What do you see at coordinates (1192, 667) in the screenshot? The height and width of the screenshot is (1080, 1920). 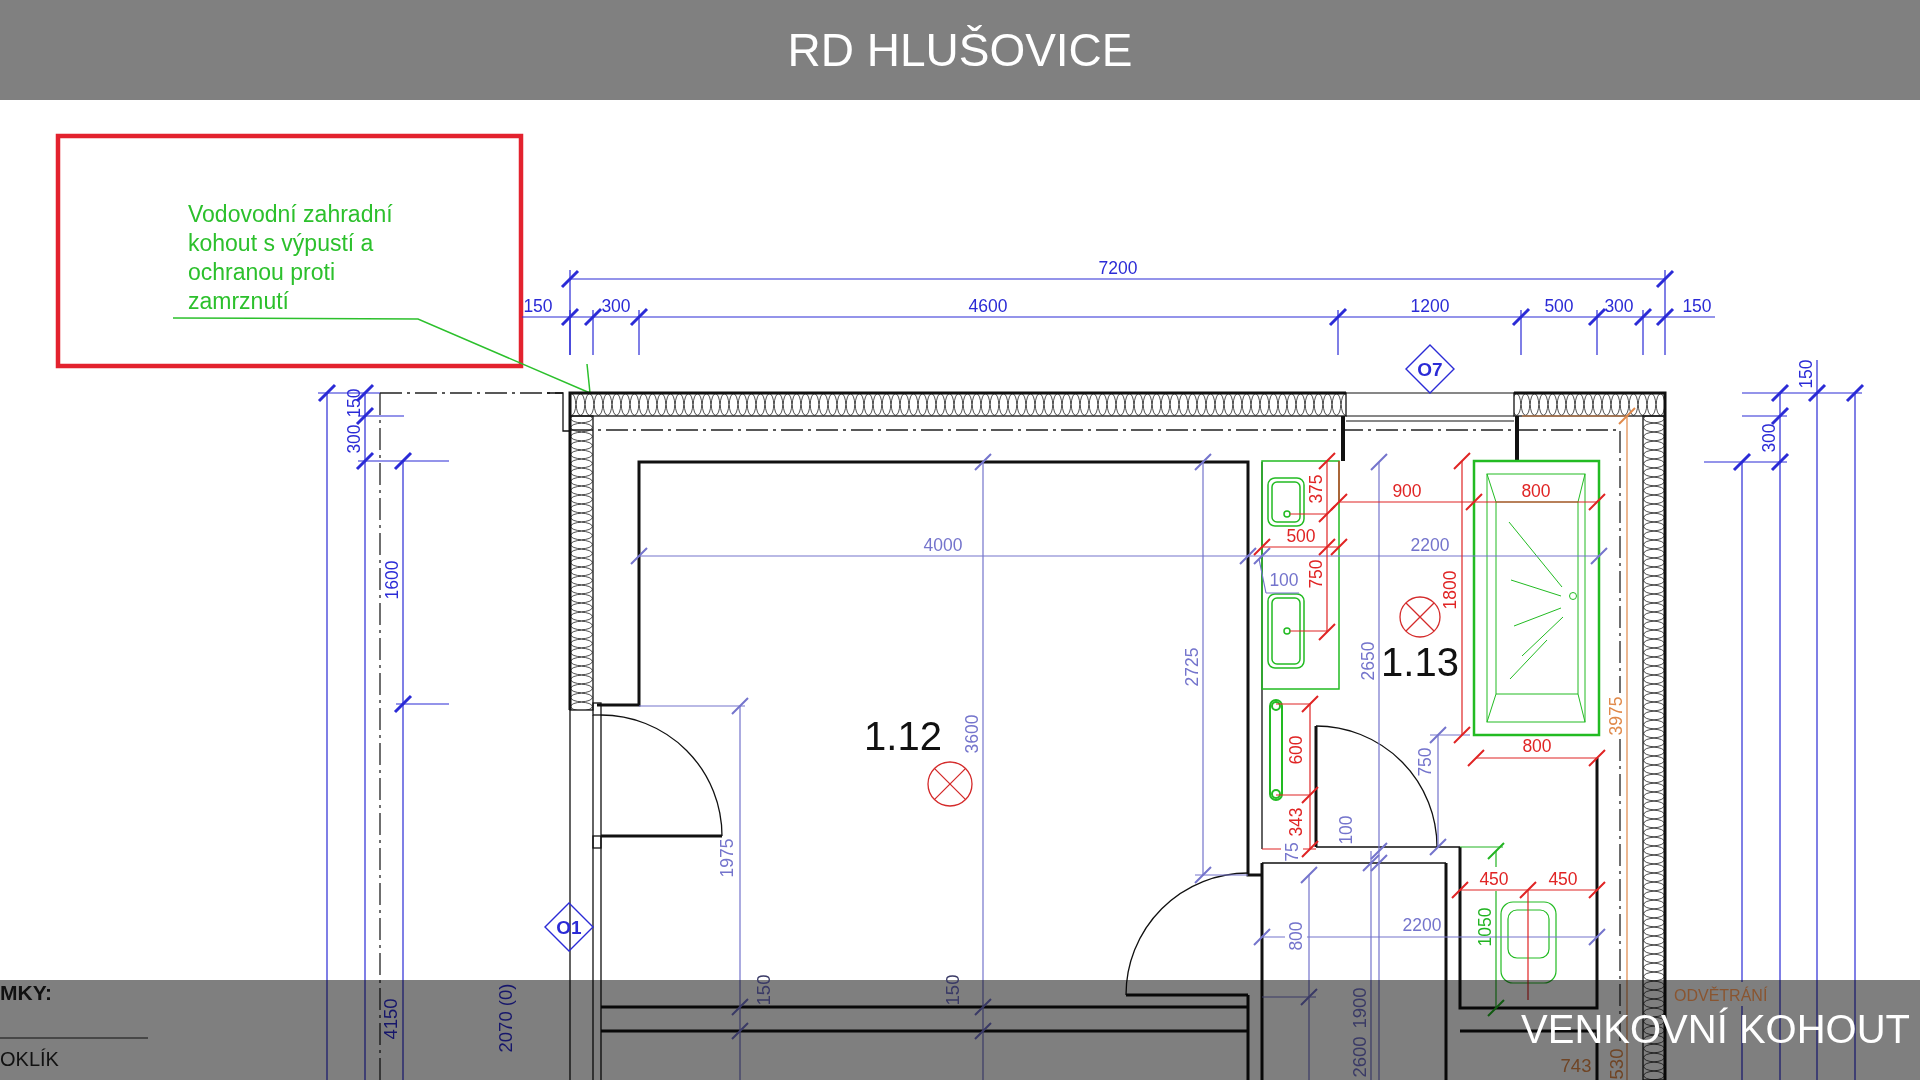 I see `dimension-label: 2725` at bounding box center [1192, 667].